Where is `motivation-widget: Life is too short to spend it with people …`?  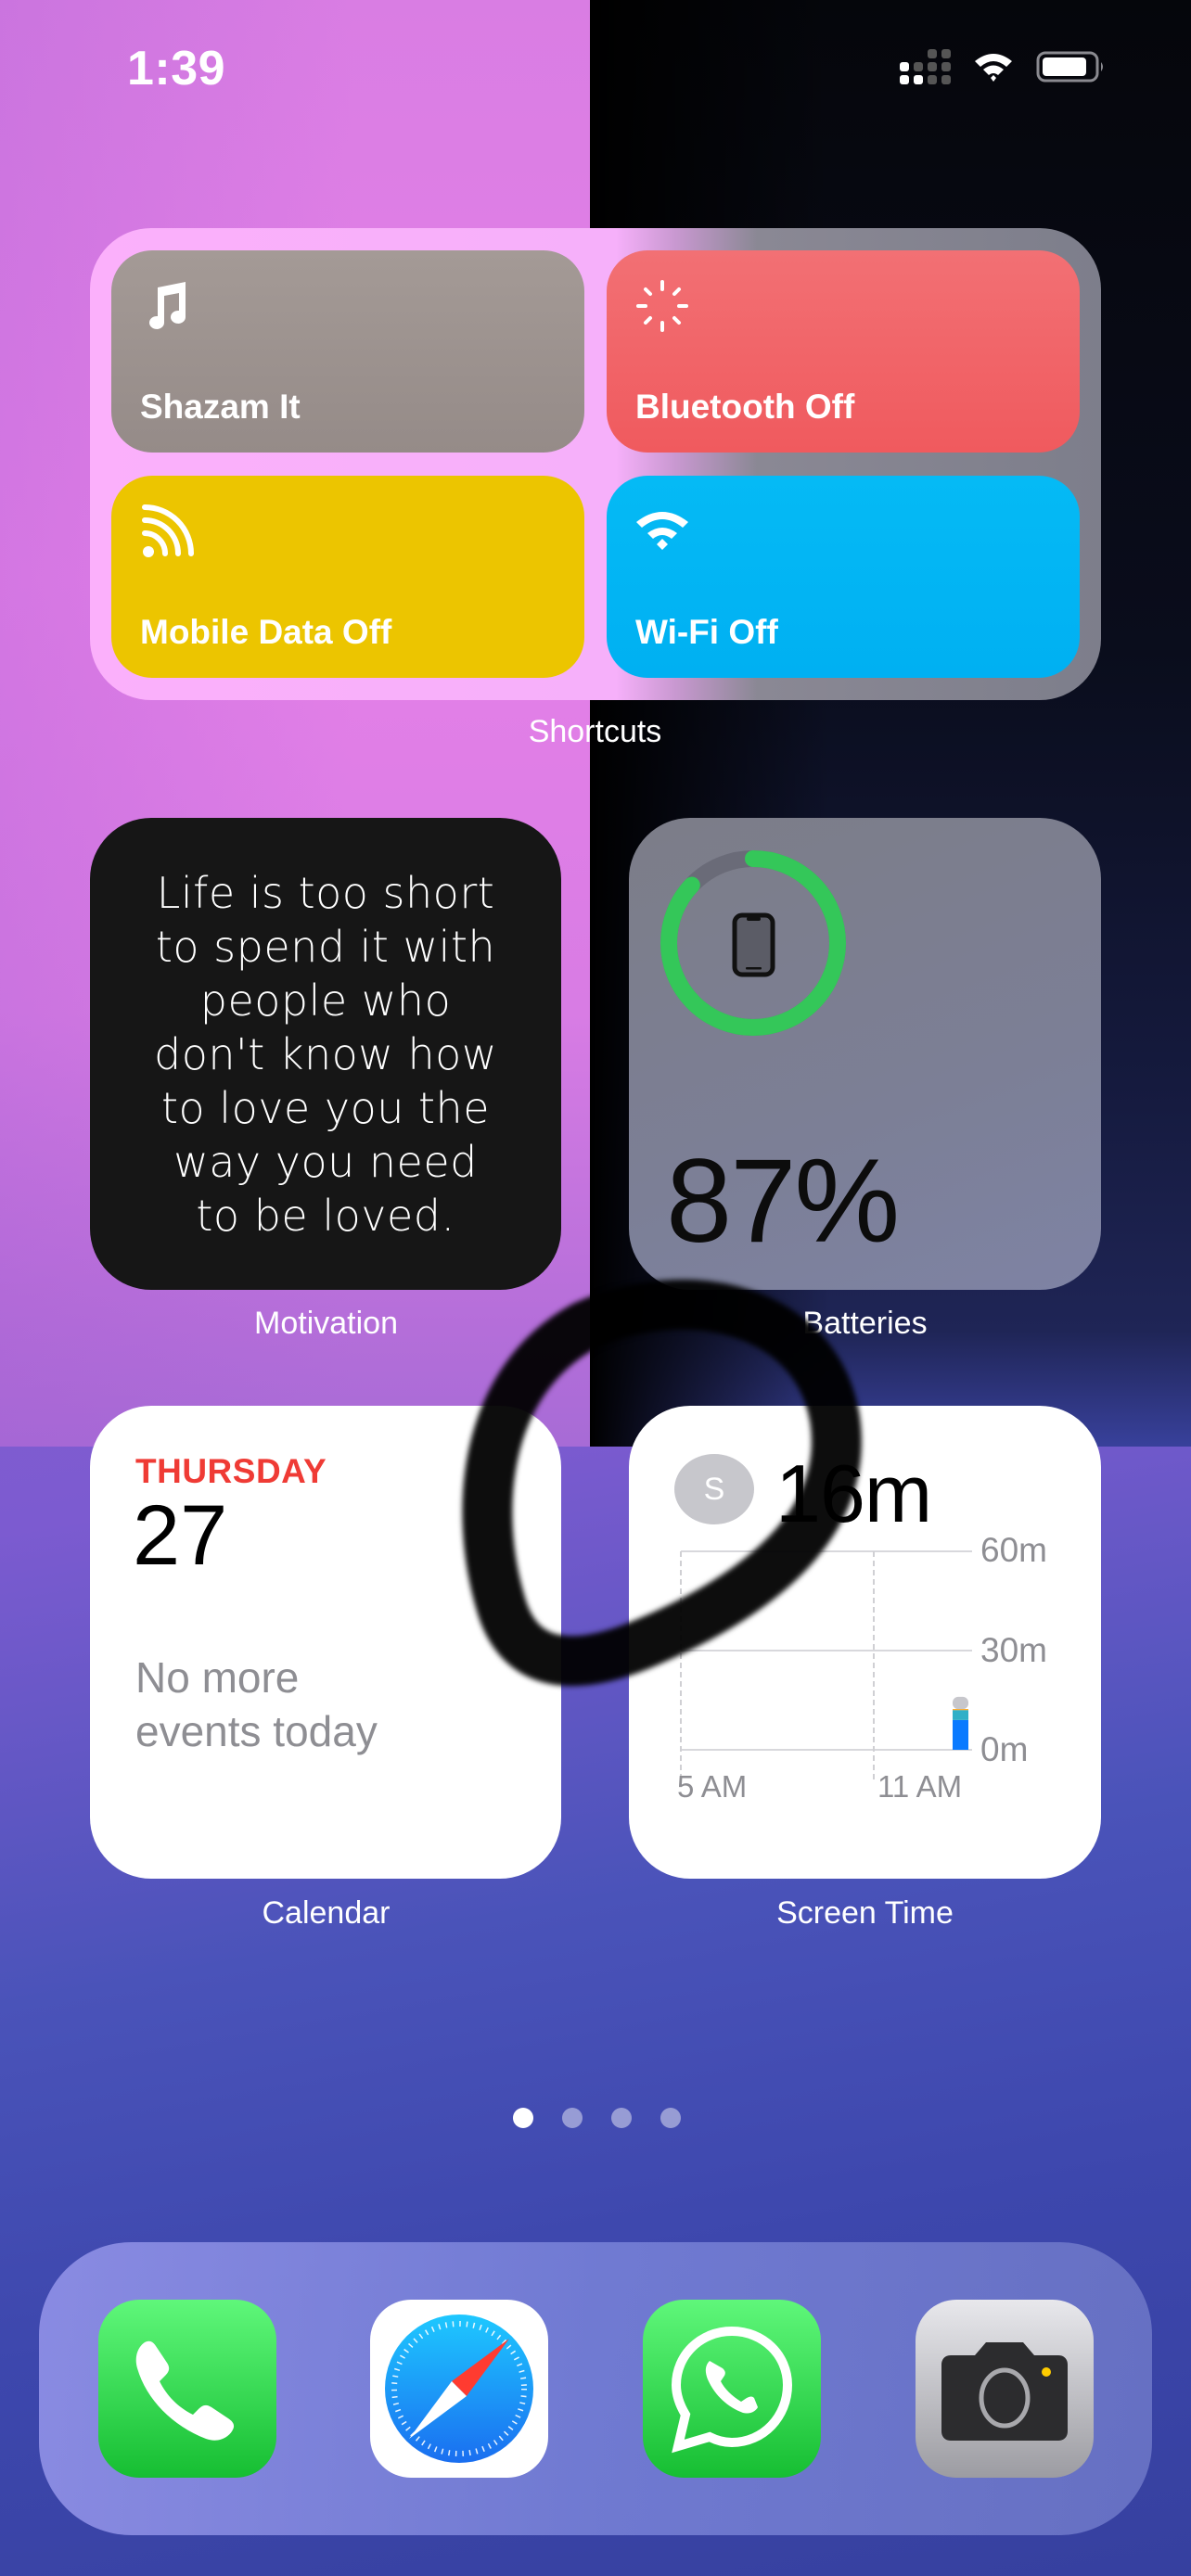
motivation-widget: Life is too short to spend it with people … is located at coordinates (325, 1054).